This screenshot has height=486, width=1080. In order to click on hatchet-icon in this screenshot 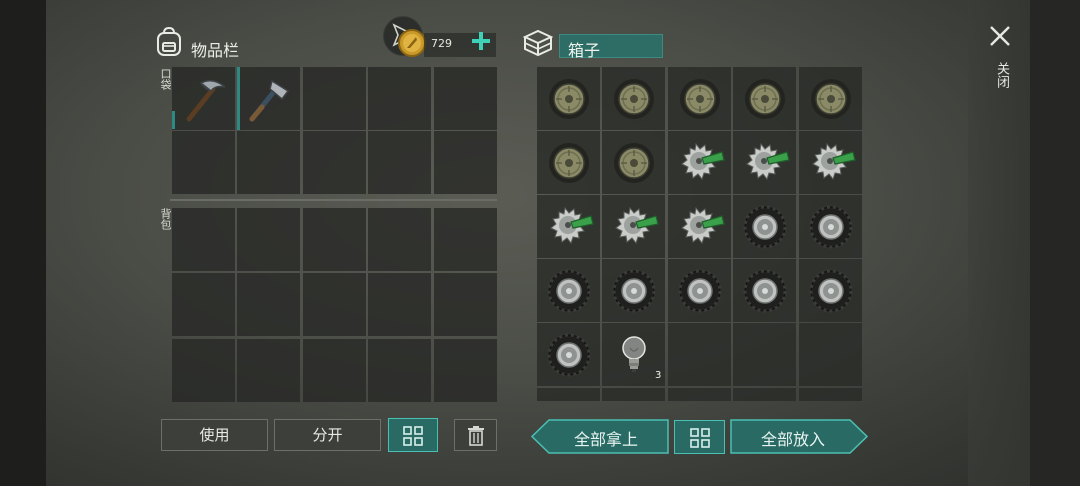, I will do `click(269, 100)`.